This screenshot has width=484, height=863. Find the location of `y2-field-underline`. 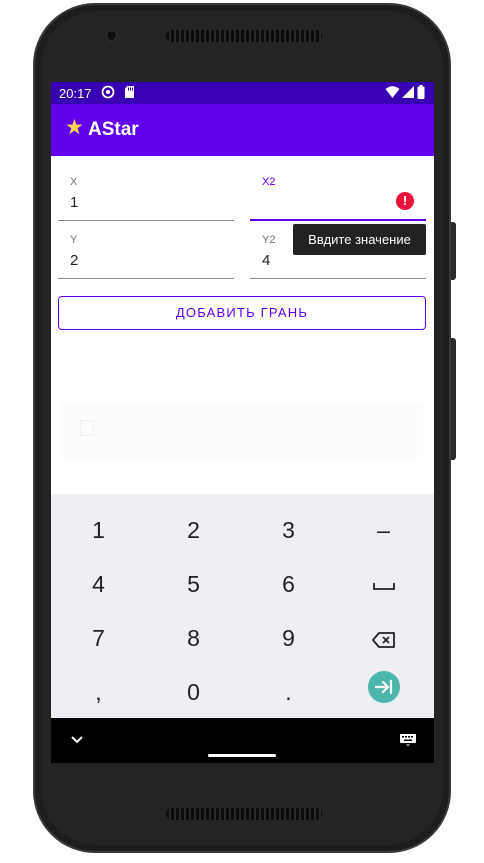

y2-field-underline is located at coordinates (338, 278).